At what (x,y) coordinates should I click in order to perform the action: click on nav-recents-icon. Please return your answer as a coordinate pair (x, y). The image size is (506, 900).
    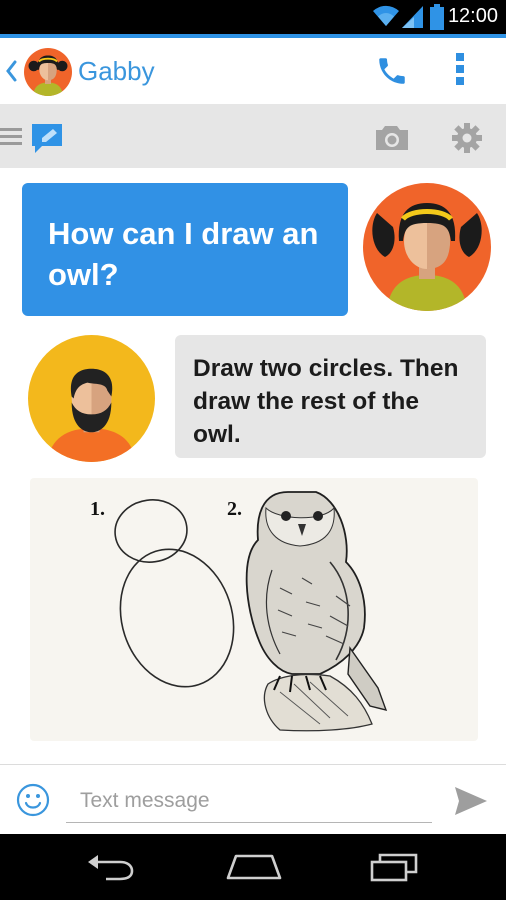
    Looking at the image, I should click on (395, 869).